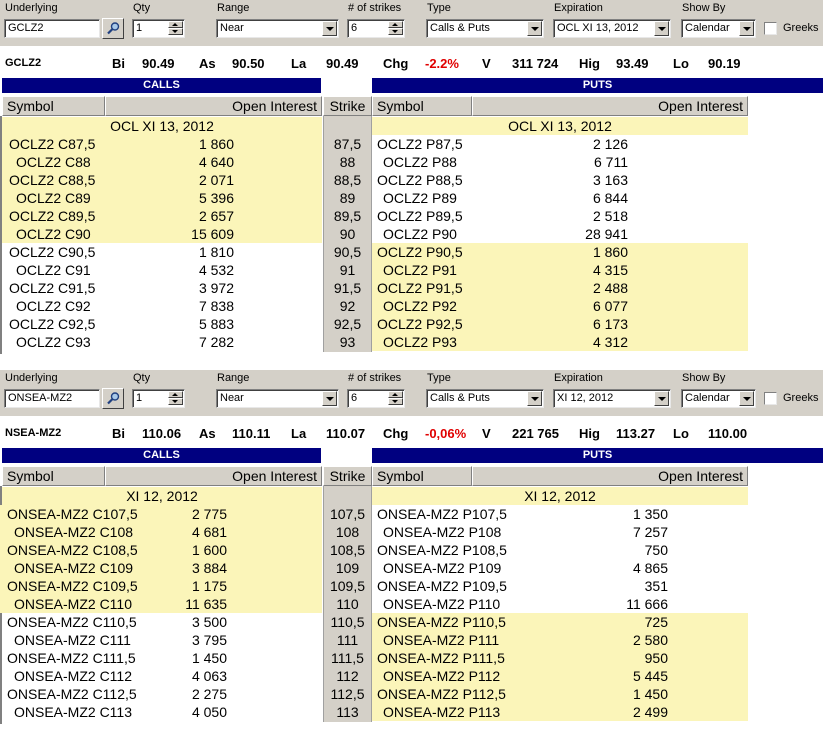  I want to click on put-row: OCLZ2 P91 4 315, so click(560, 270).